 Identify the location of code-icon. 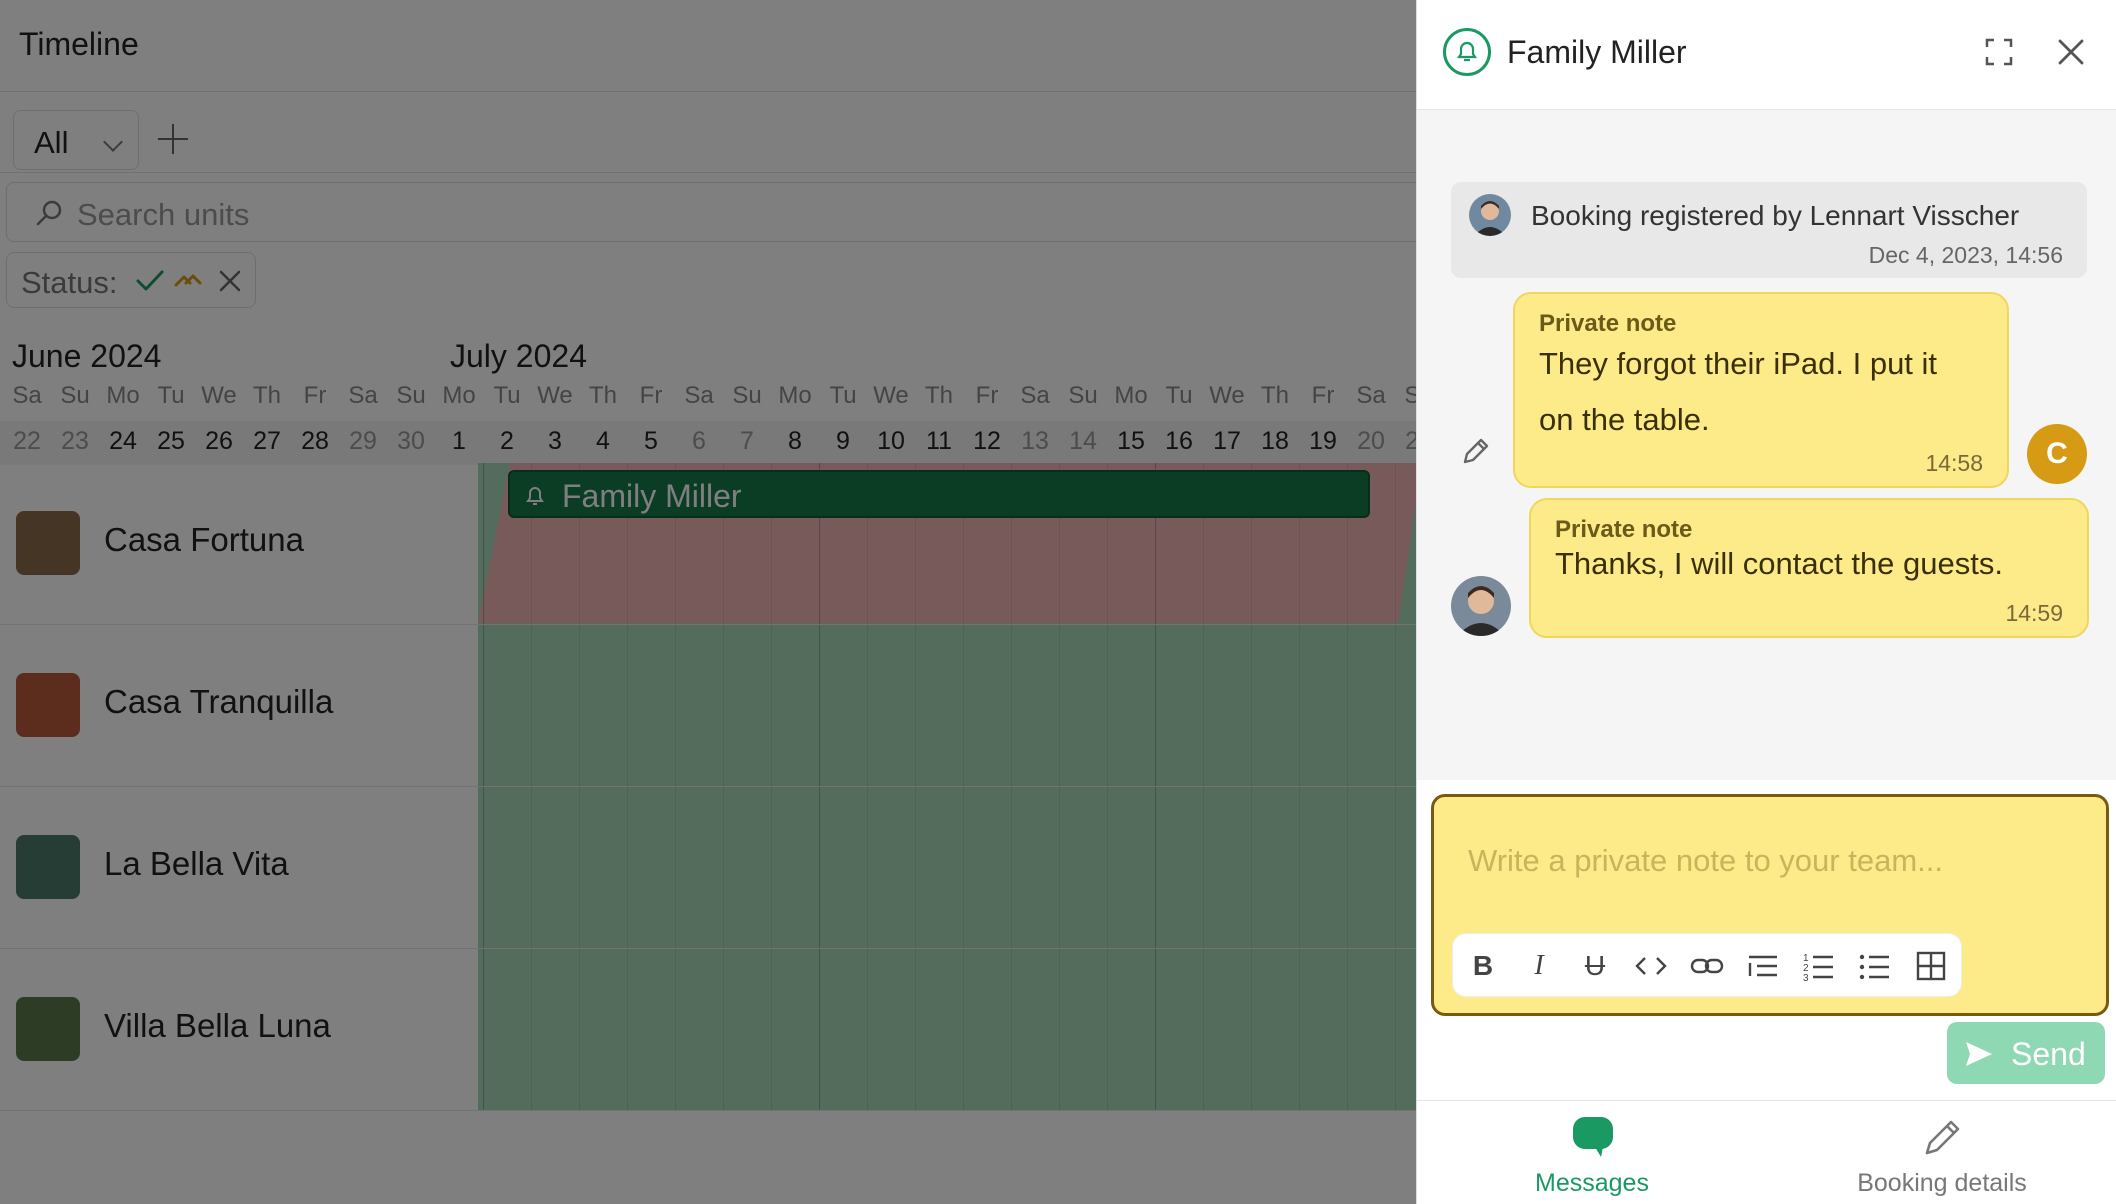
(1651, 966).